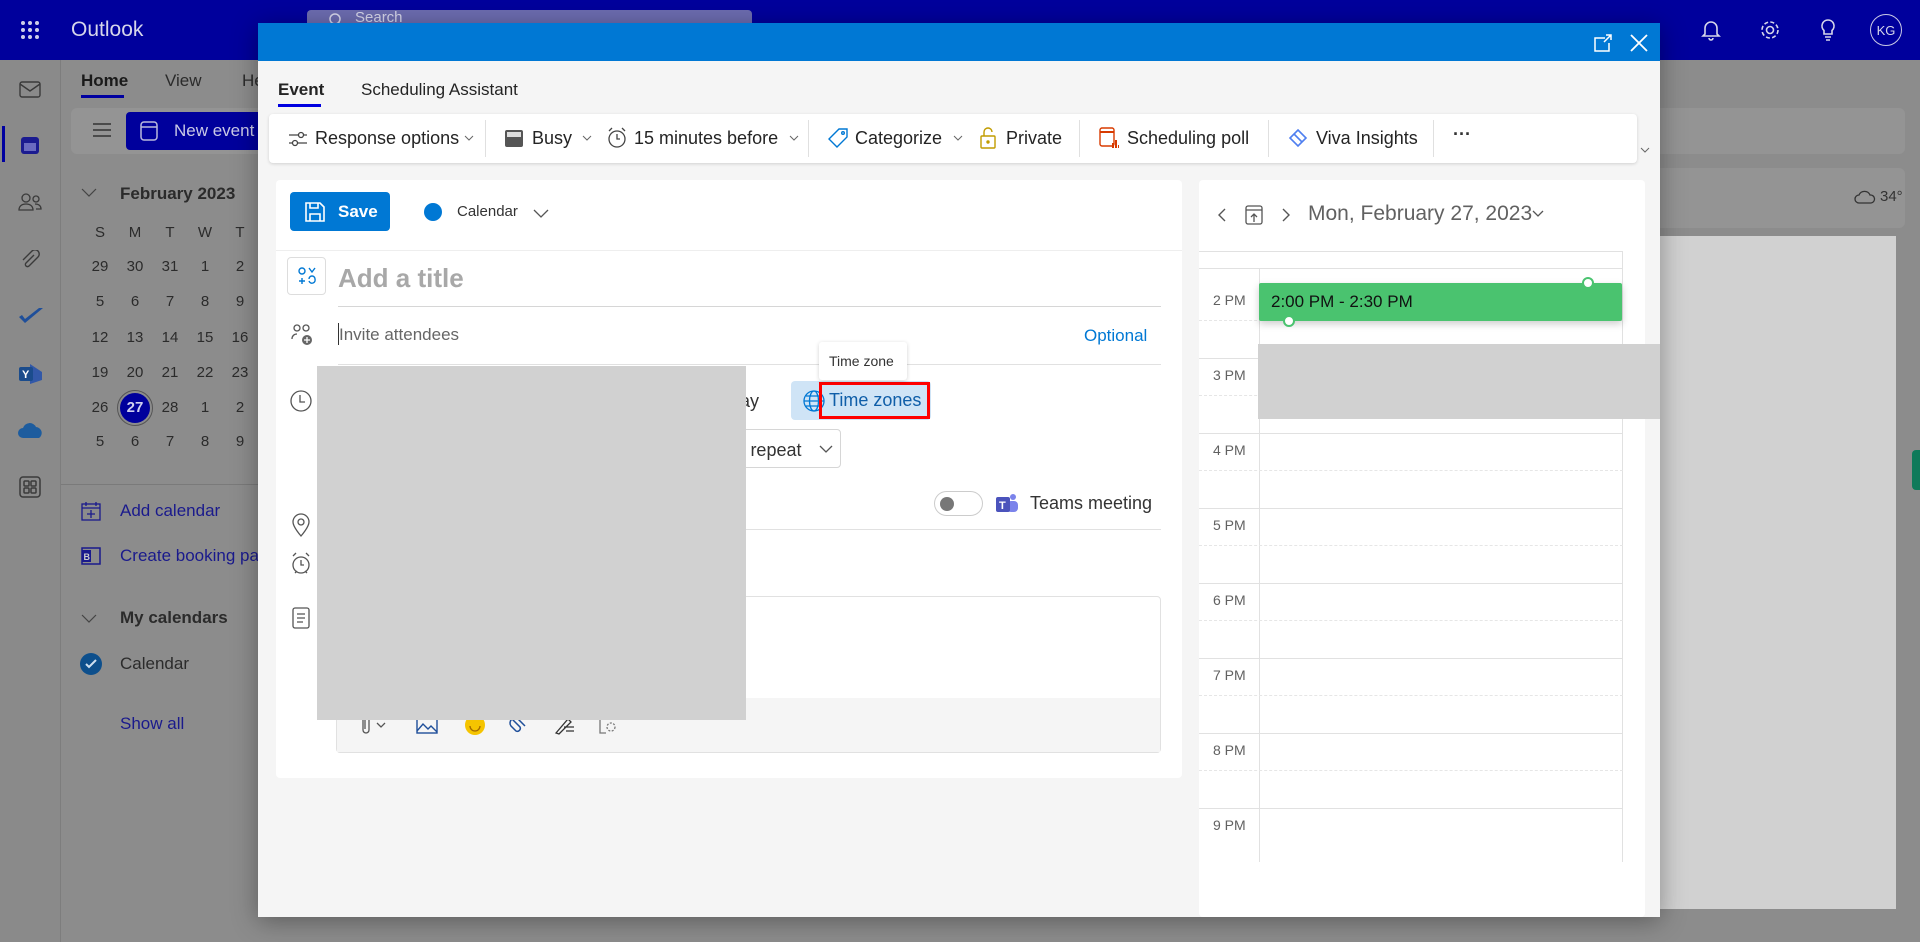  Describe the element at coordinates (340, 211) in the screenshot. I see `save-button: Save` at that location.